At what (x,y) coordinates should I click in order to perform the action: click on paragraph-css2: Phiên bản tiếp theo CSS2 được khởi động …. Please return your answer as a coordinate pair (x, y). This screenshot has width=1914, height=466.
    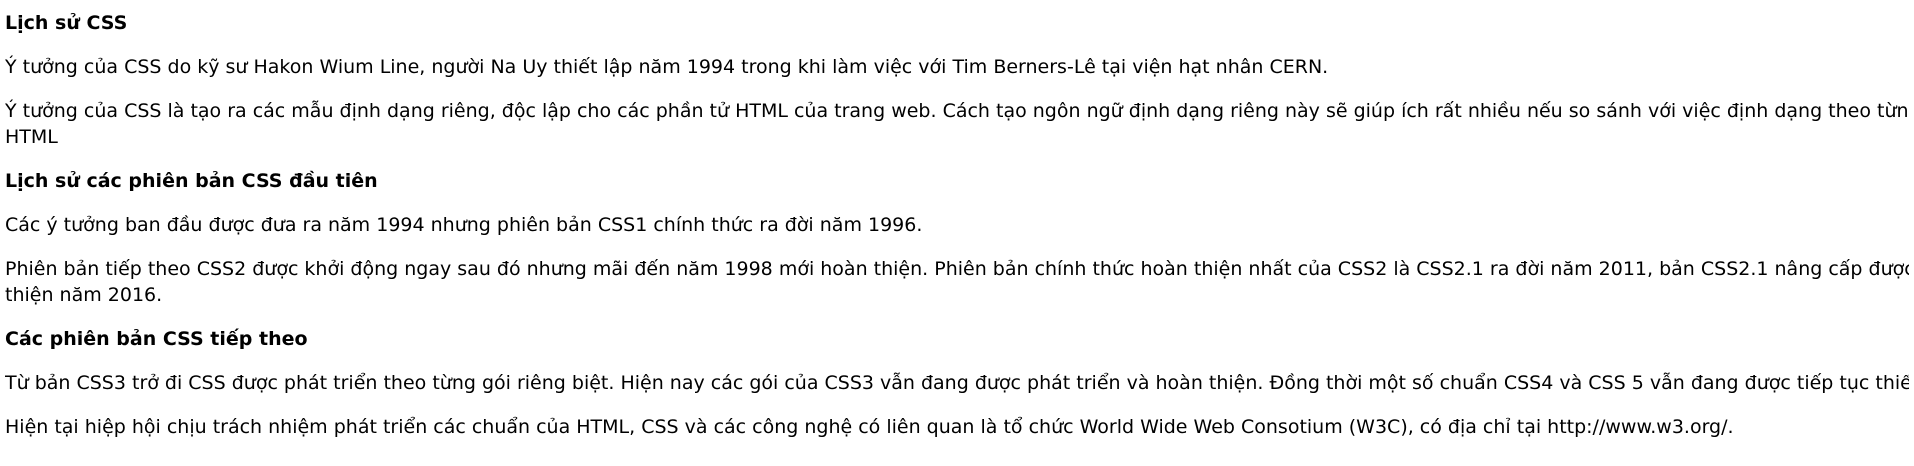
    Looking at the image, I should click on (957, 282).